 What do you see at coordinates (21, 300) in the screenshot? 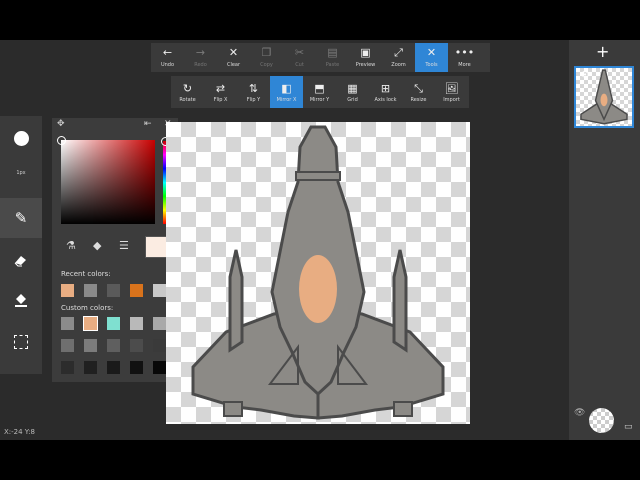
I see `fill-tool-button` at bounding box center [21, 300].